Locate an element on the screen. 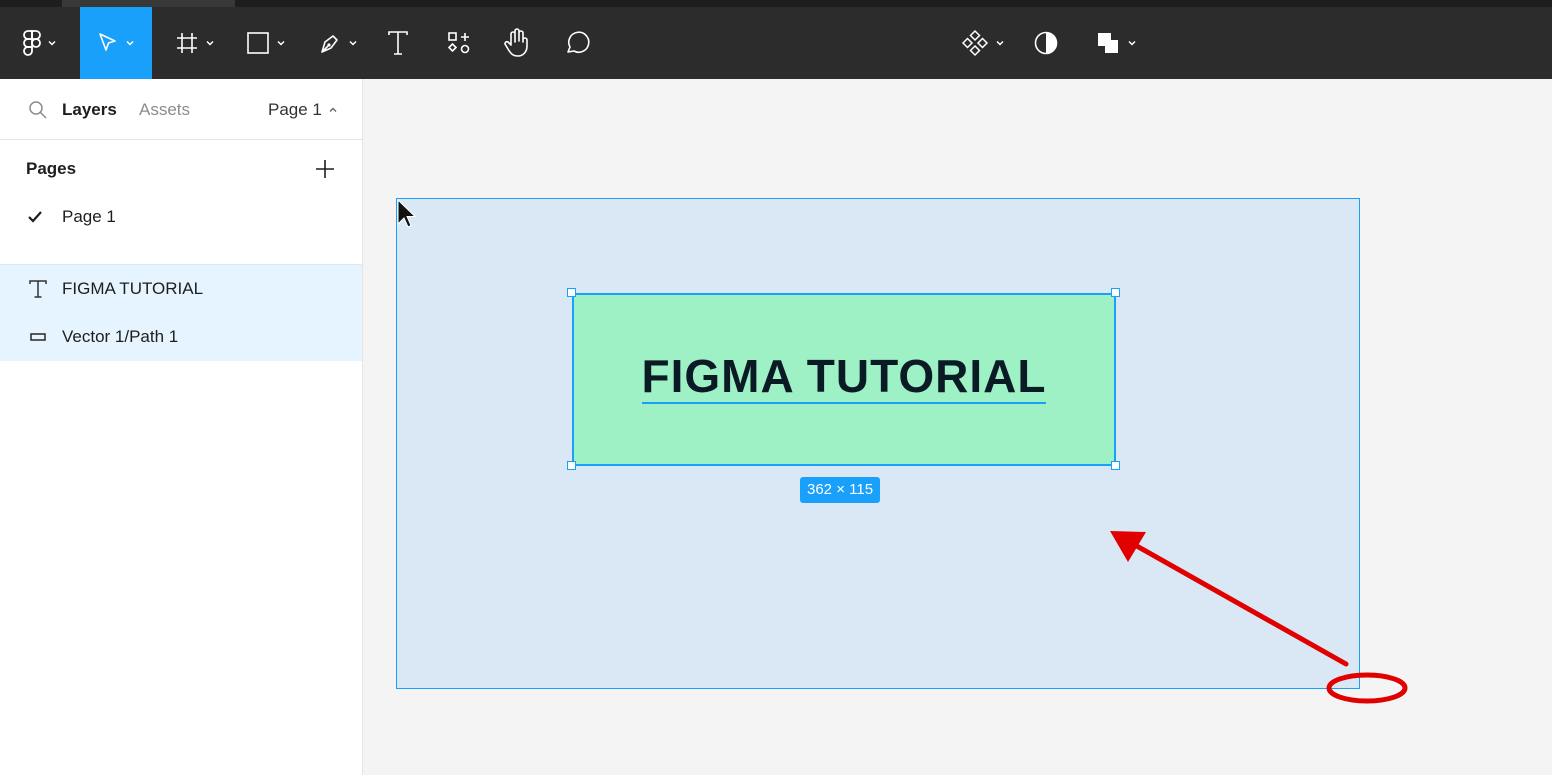 The image size is (1552, 775). shape-tool-button is located at coordinates (266, 43).